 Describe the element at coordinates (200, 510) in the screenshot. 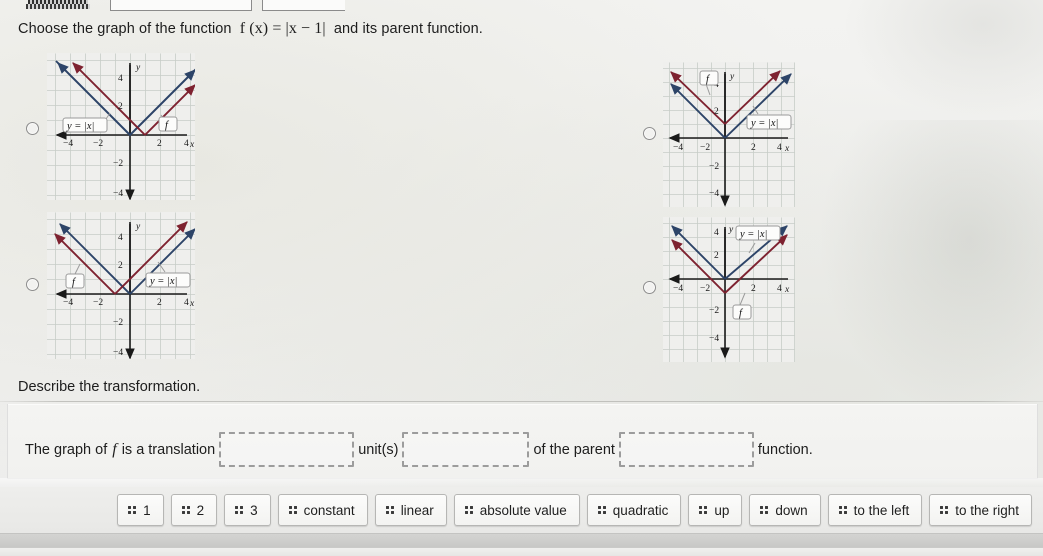

I see `answer-tile-label: 2` at that location.